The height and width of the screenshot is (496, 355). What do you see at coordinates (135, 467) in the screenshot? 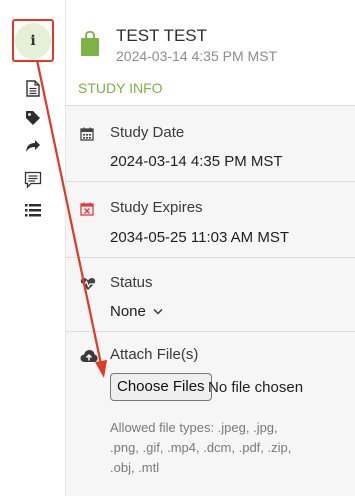
I see `allowed-file-types-line: .obj, .mtl` at bounding box center [135, 467].